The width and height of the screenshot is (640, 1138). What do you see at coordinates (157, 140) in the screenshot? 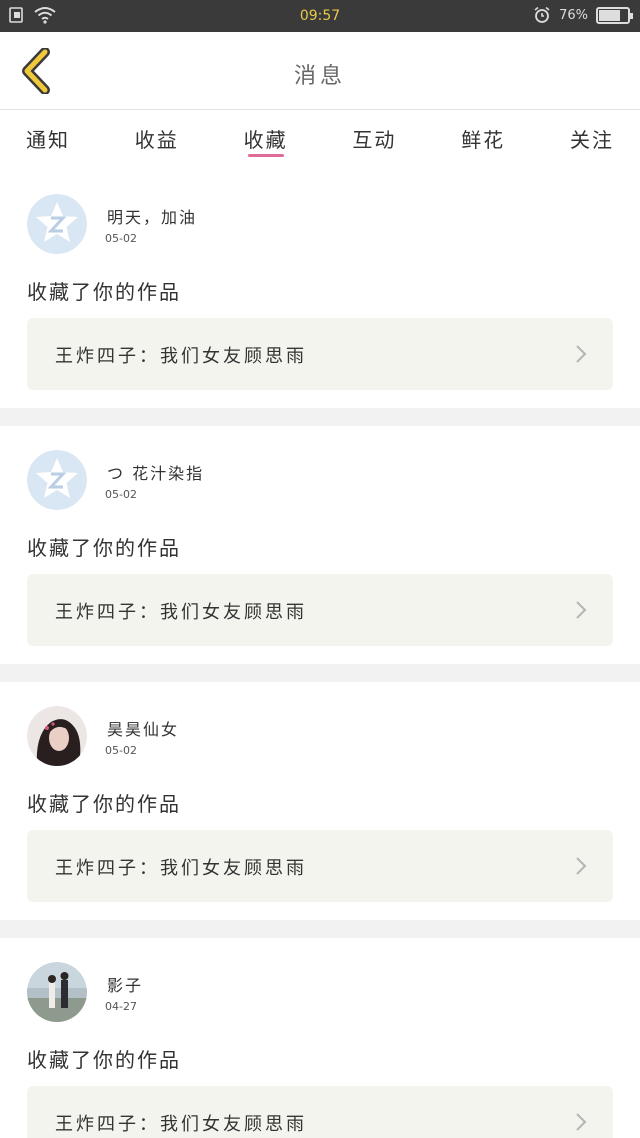
I see `tab-earnings: 收益` at bounding box center [157, 140].